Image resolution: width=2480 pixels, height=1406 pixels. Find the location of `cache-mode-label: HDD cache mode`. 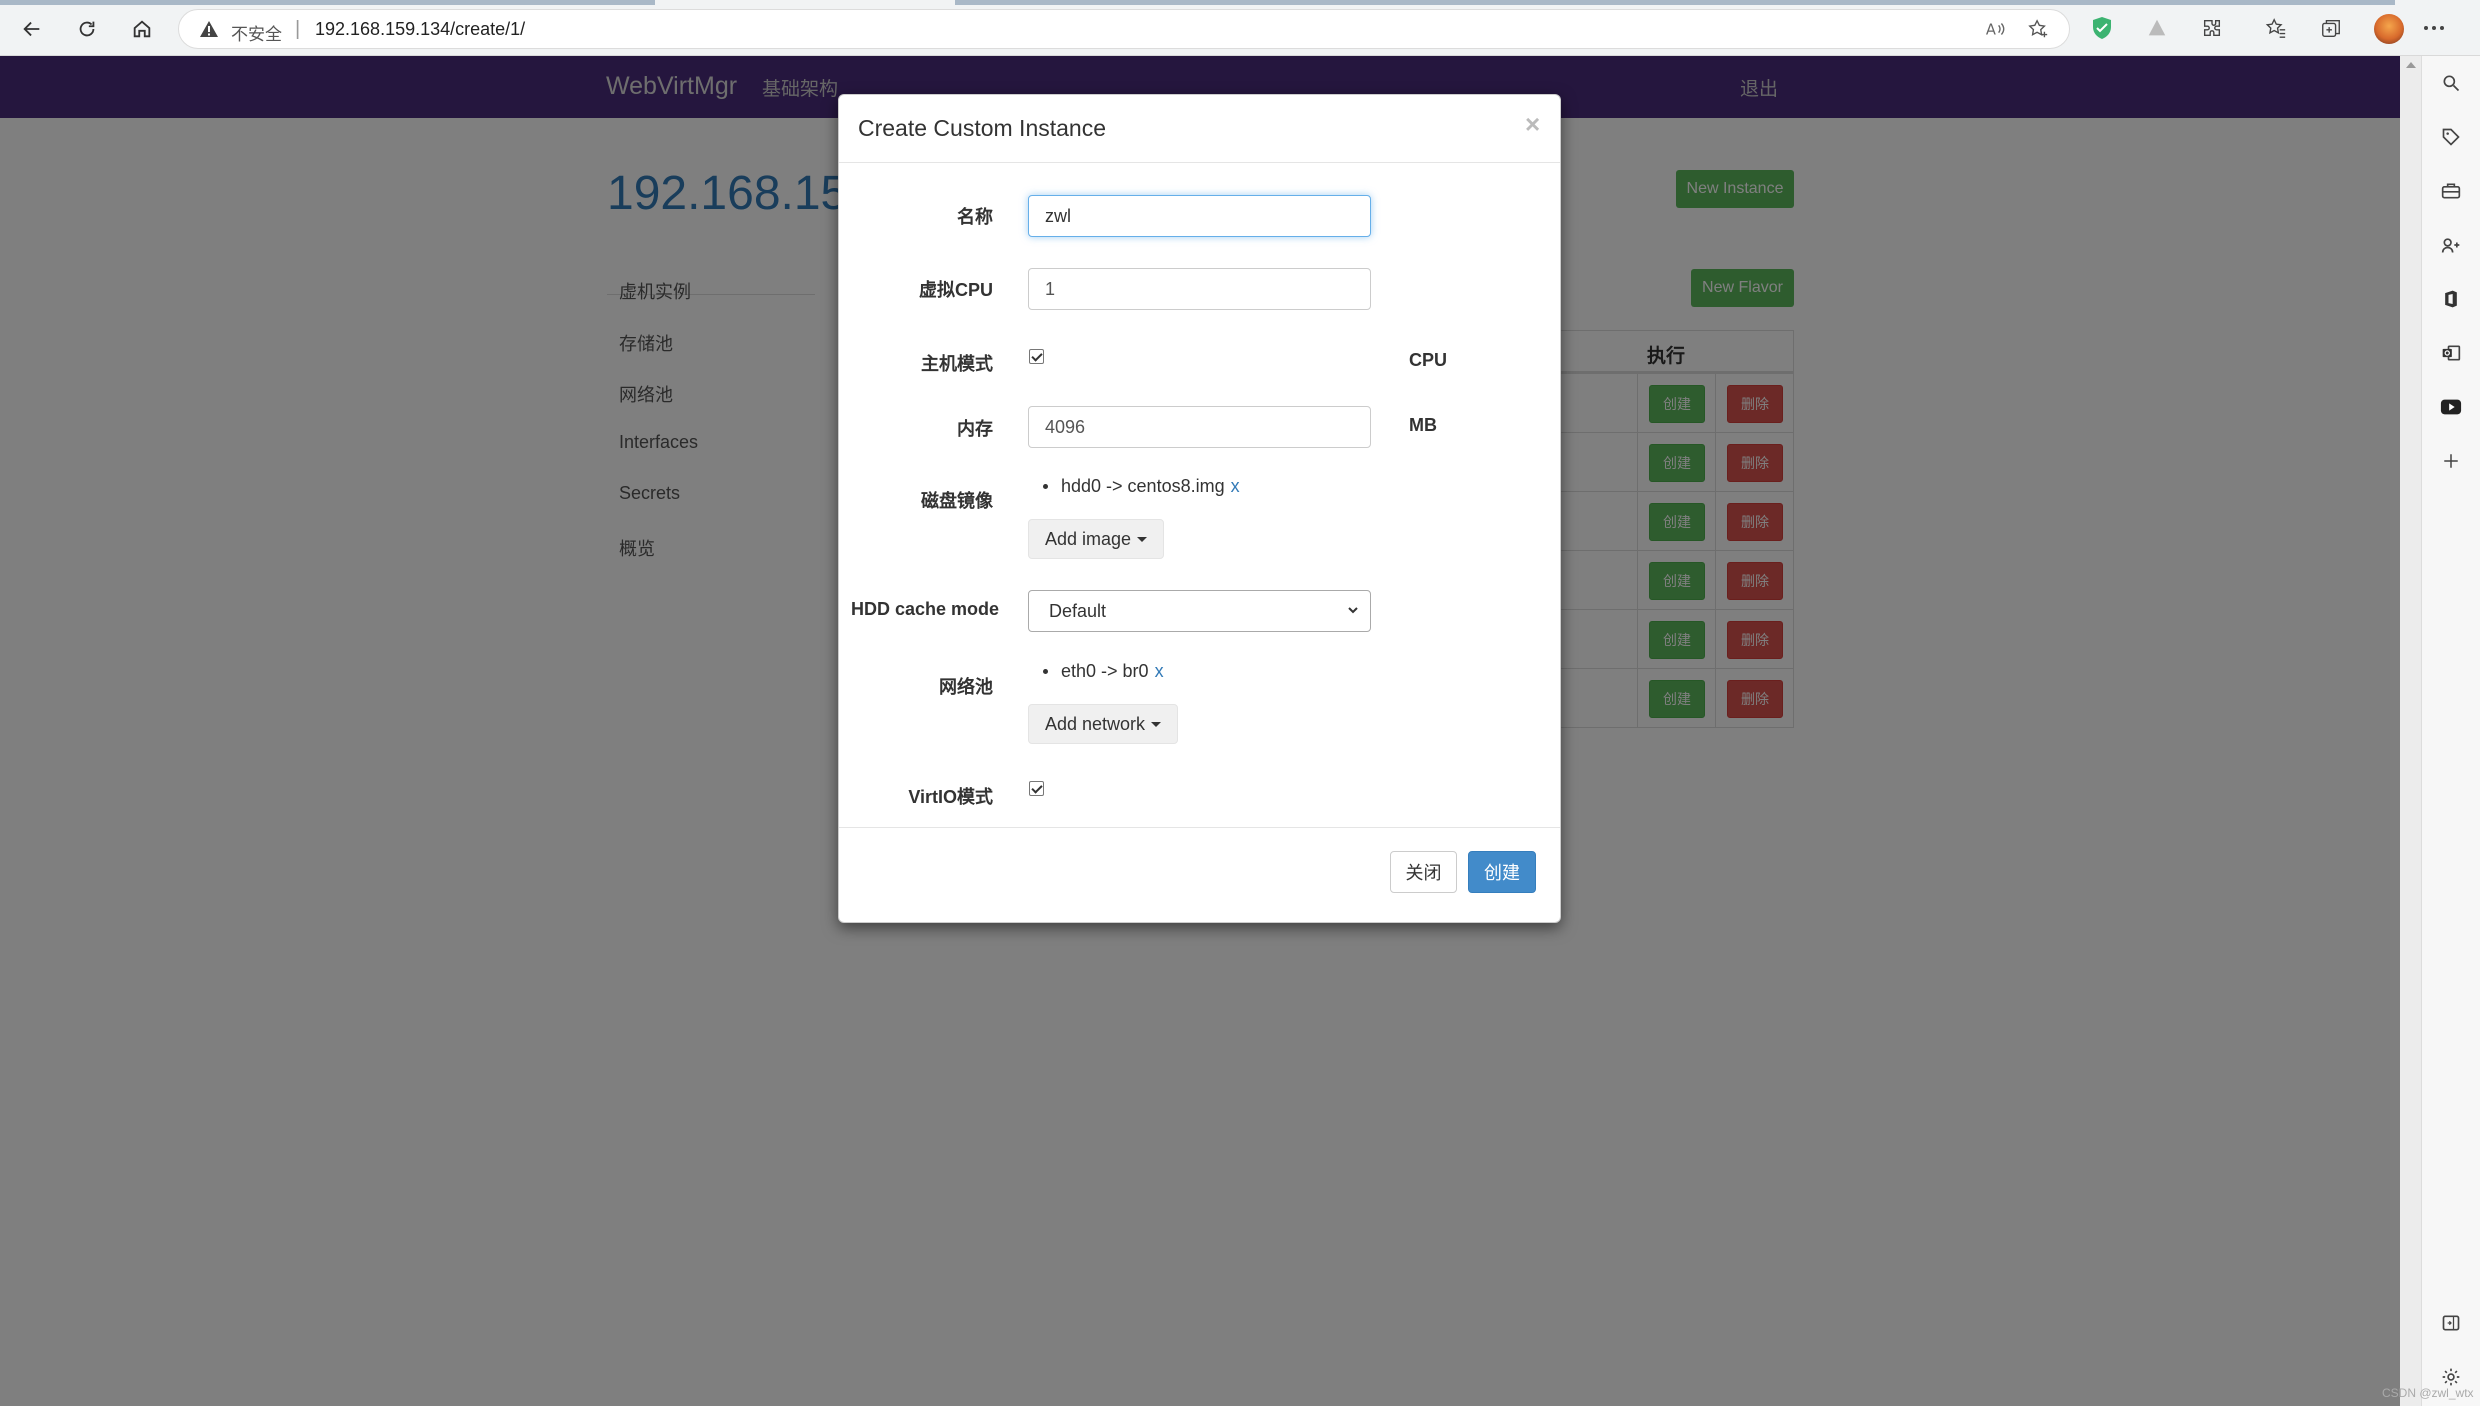

cache-mode-label: HDD cache mode is located at coordinates (924, 609).